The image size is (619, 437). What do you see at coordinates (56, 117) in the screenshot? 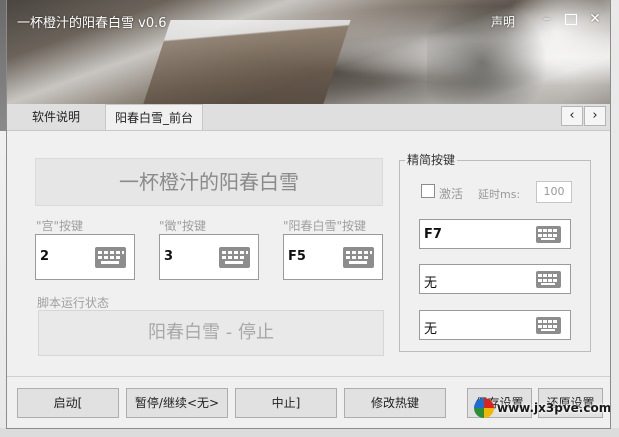
I see `tab-software-help: 软件说明` at bounding box center [56, 117].